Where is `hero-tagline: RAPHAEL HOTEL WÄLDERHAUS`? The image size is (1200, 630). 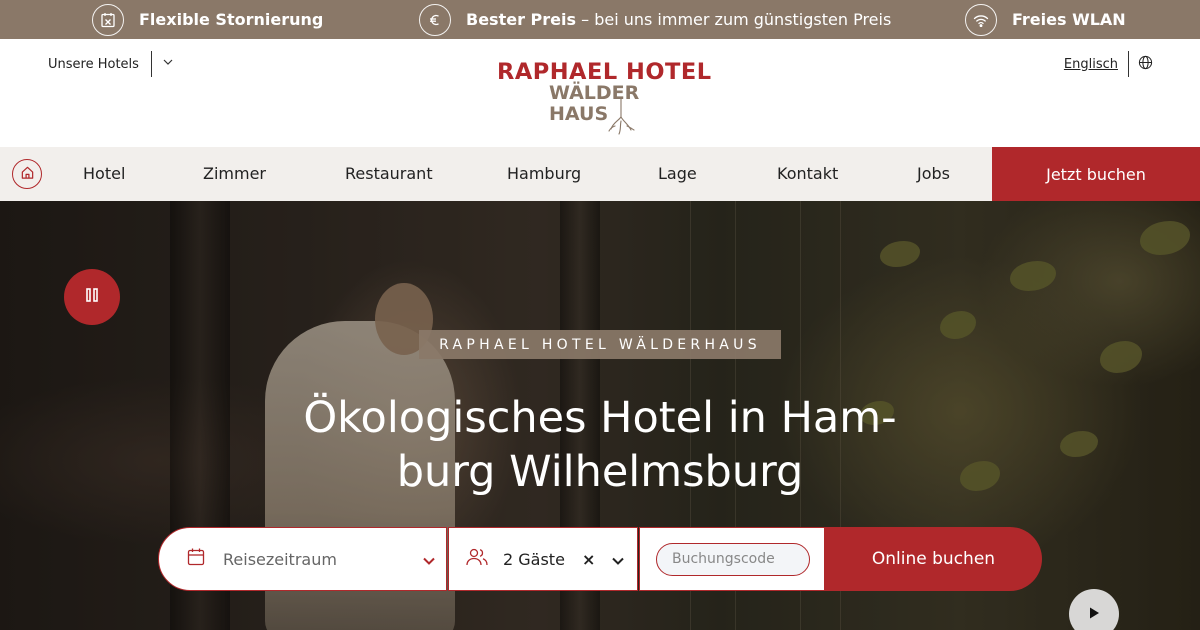 hero-tagline: RAPHAEL HOTEL WÄLDERHAUS is located at coordinates (600, 344).